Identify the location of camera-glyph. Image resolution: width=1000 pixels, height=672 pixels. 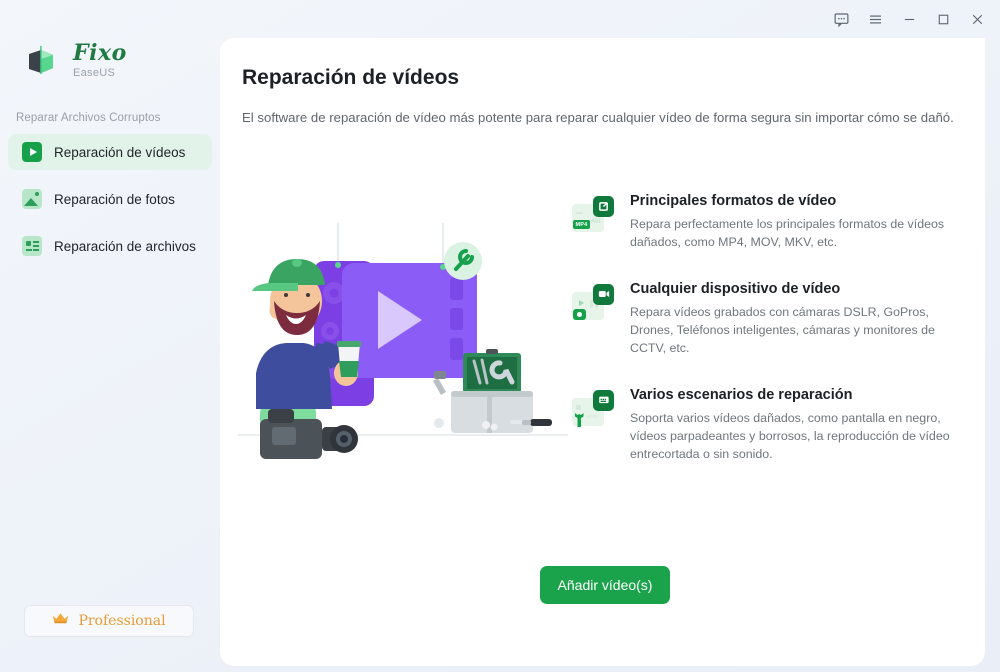
(579, 314).